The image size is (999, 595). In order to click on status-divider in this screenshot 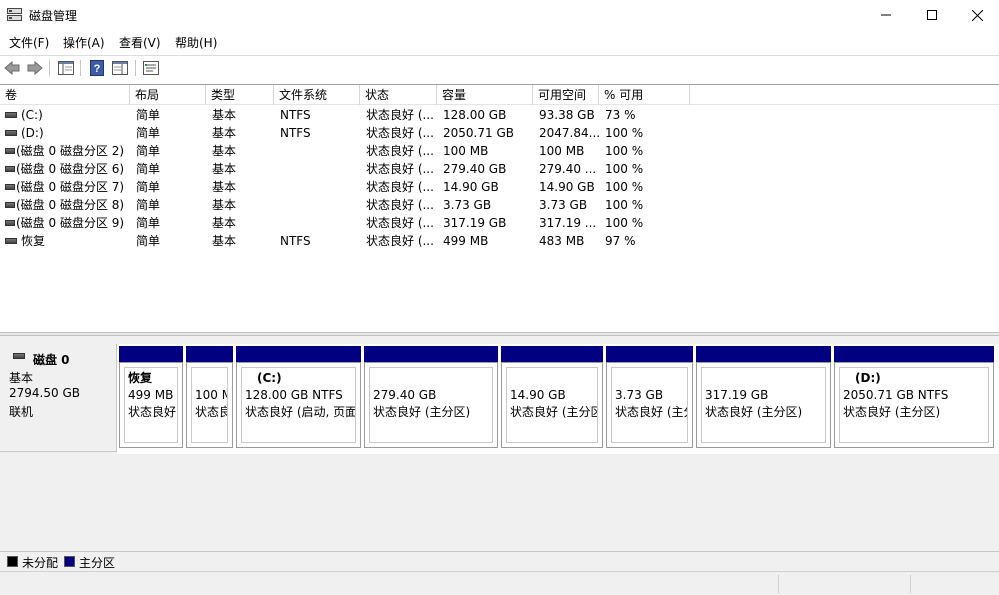, I will do `click(778, 584)`.